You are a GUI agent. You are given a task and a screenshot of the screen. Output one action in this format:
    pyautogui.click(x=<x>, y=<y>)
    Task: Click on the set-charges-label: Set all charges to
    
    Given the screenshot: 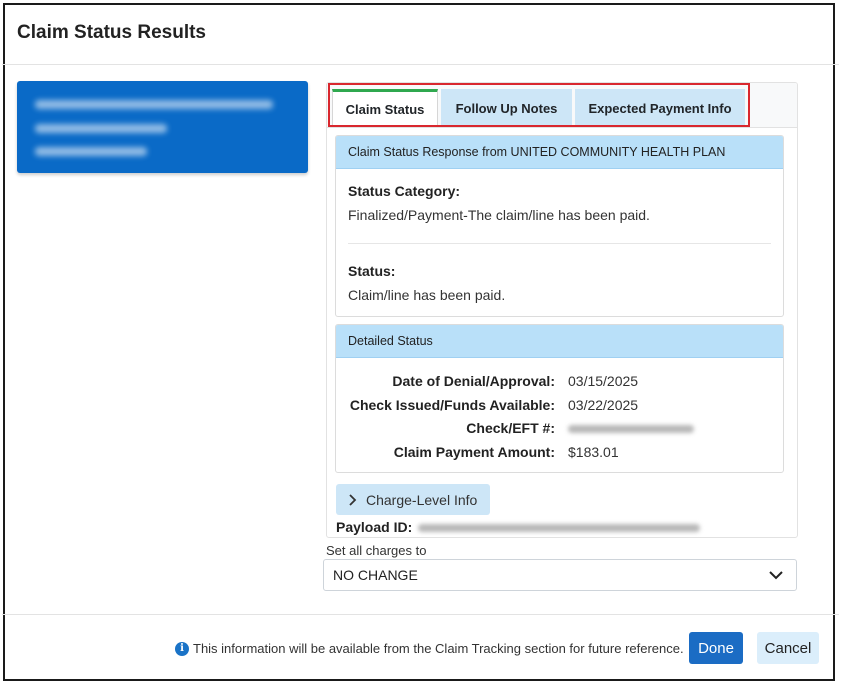 What is the action you would take?
    pyautogui.click(x=376, y=550)
    